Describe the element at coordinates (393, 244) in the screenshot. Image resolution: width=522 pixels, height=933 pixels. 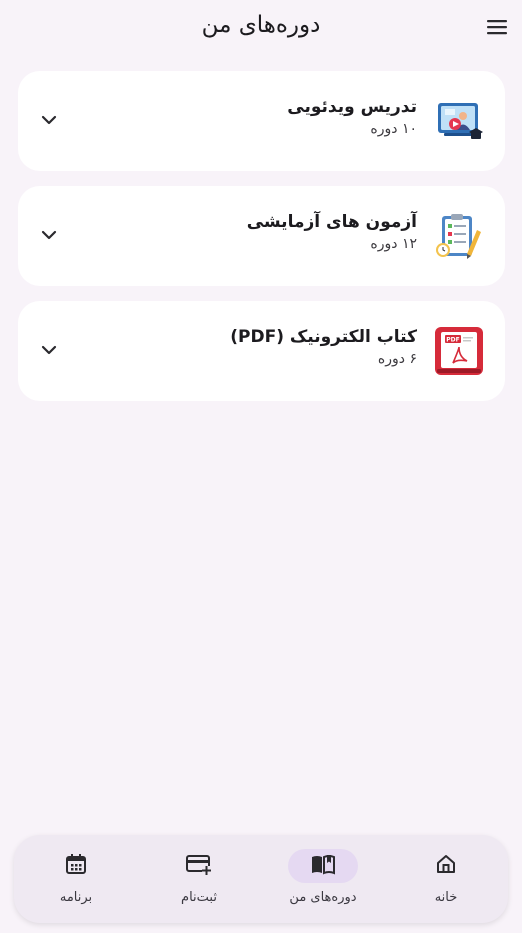
I see `course-card-count: ۱۲ دوره` at that location.